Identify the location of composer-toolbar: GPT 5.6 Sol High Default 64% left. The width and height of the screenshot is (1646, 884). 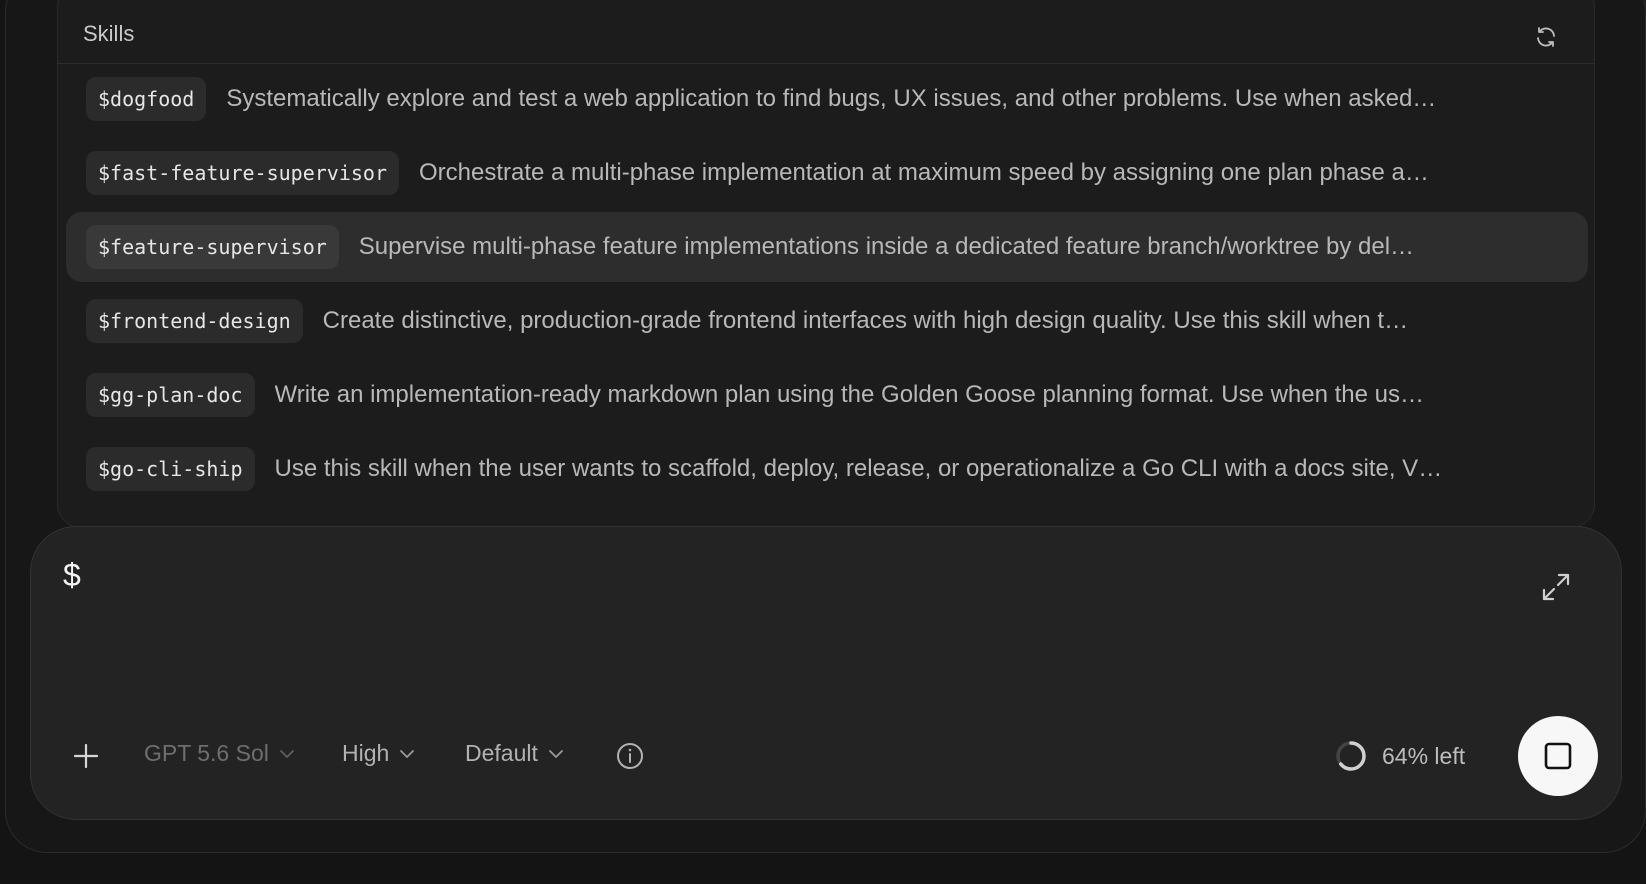
(826, 756).